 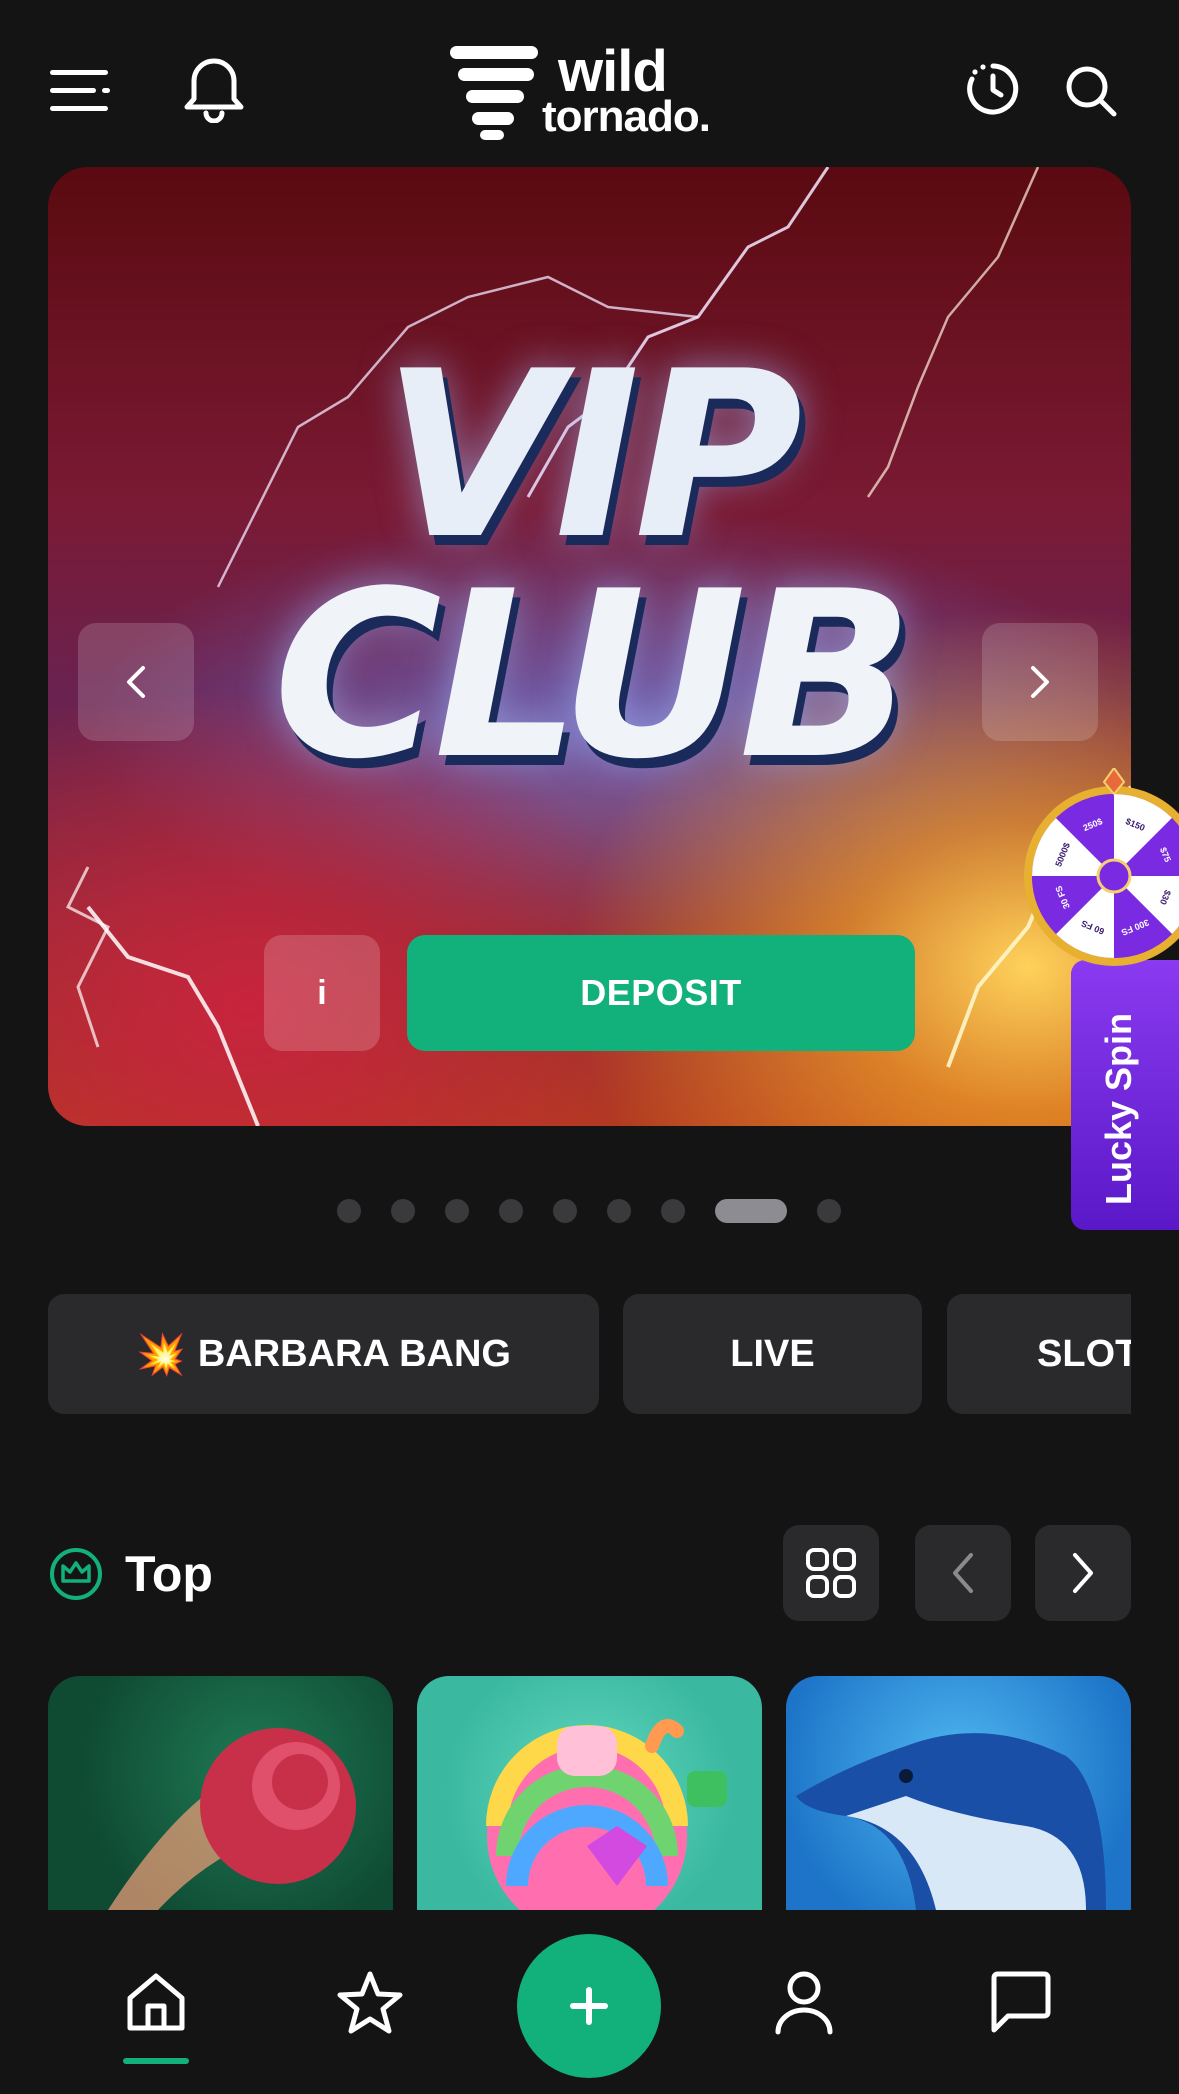 What do you see at coordinates (606, 1814) in the screenshot?
I see `game-thumbnail-candy` at bounding box center [606, 1814].